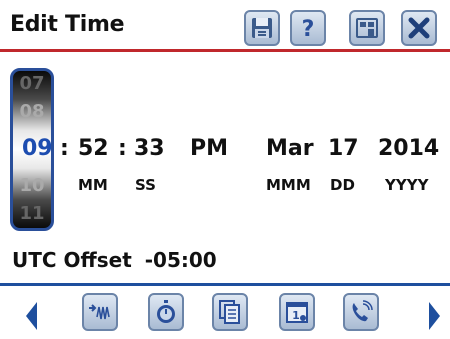 The image size is (450, 339). I want to click on second-label: SS, so click(145, 185).